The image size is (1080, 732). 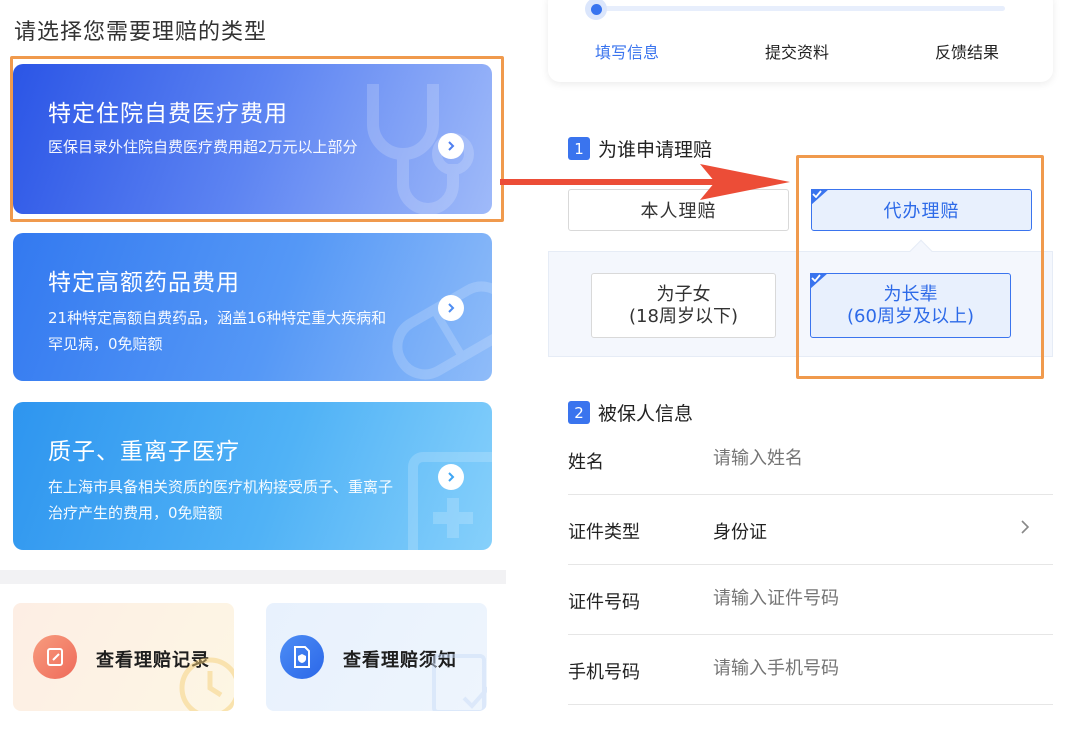 I want to click on section-header-applicant: 1 为谁申请理赔, so click(x=640, y=148).